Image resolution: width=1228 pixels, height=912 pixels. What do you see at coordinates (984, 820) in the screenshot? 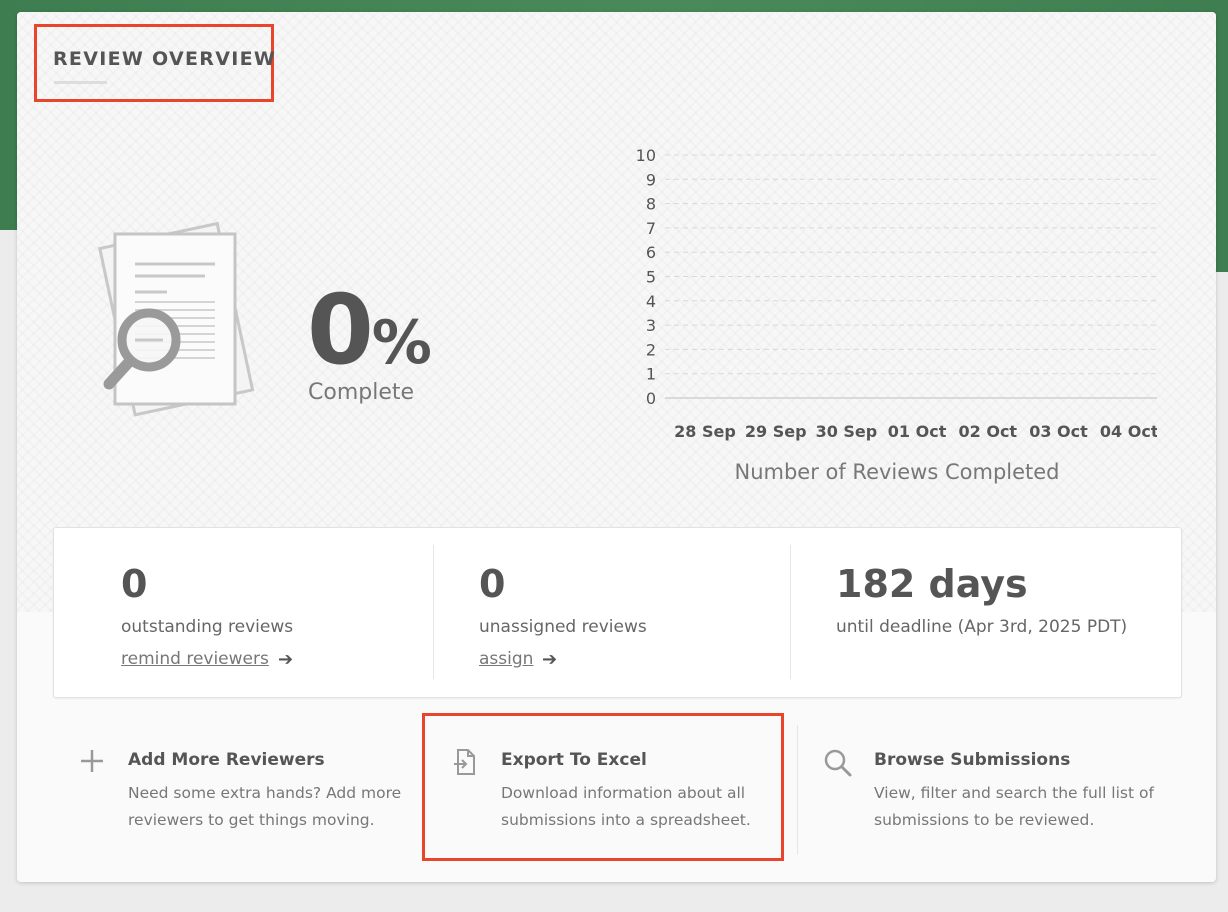
I see `browse-submissions-line-2: submissions to be reviewed.` at bounding box center [984, 820].